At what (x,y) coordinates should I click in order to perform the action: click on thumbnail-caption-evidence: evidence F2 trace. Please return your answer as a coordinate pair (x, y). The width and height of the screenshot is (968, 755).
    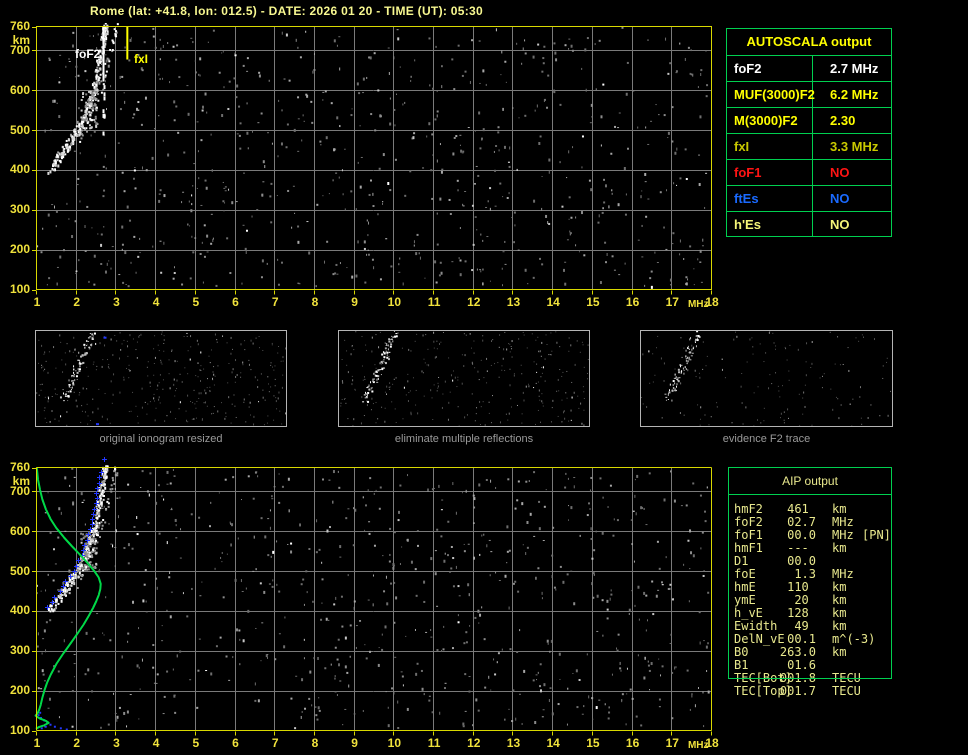
    Looking at the image, I should click on (766, 439).